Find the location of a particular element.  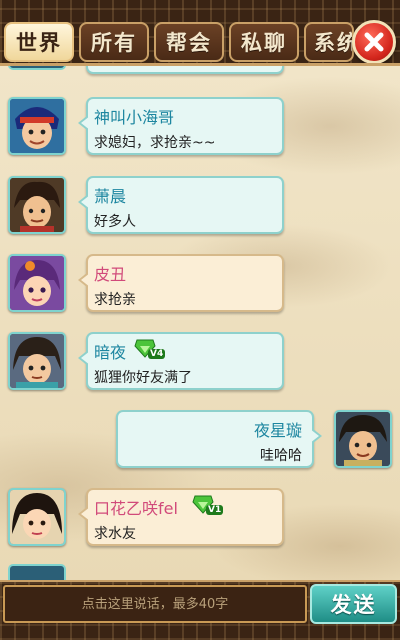

tab-guild: 帮会 is located at coordinates (189, 42).